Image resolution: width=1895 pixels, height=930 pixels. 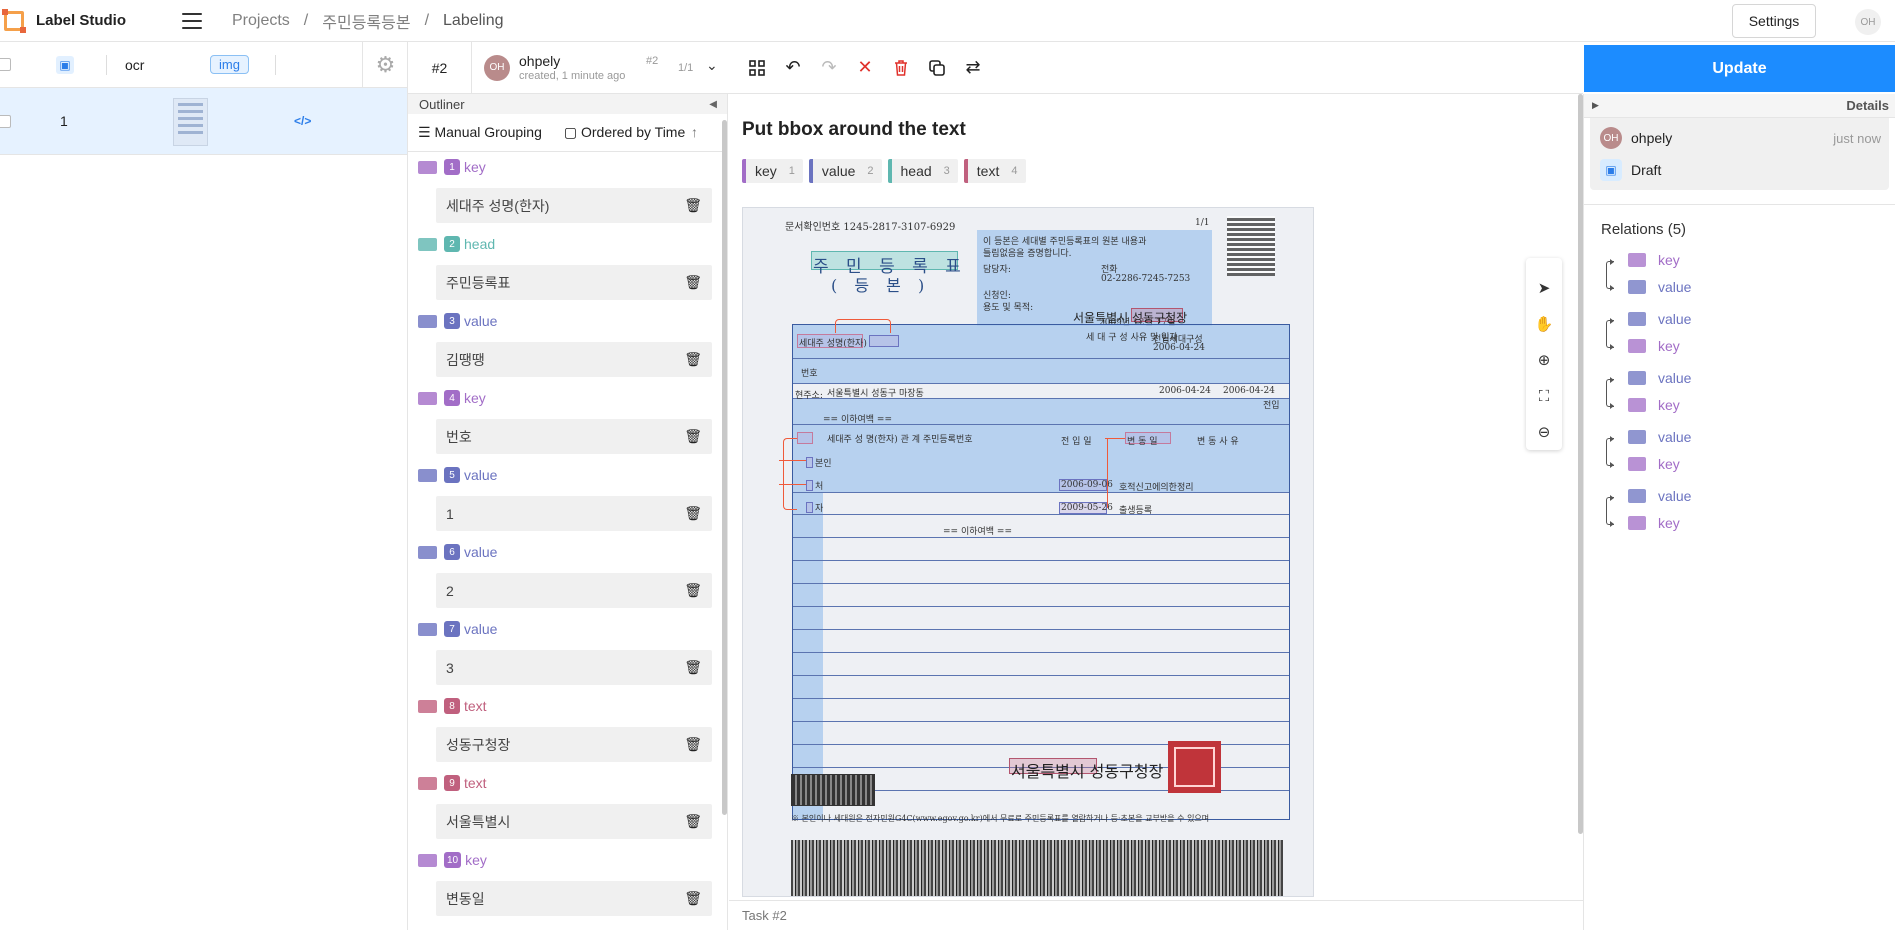 What do you see at coordinates (994, 171) in the screenshot?
I see `label-text: text 4` at bounding box center [994, 171].